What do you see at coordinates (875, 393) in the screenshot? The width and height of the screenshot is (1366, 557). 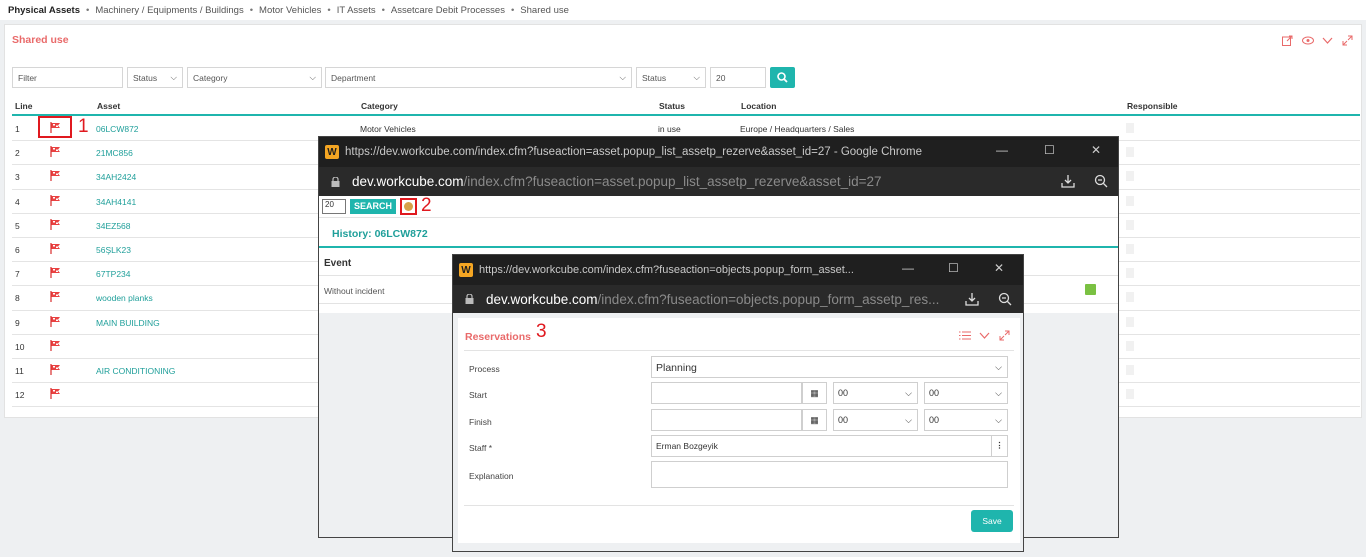 I see `start-hour-select: 00 ⌵` at bounding box center [875, 393].